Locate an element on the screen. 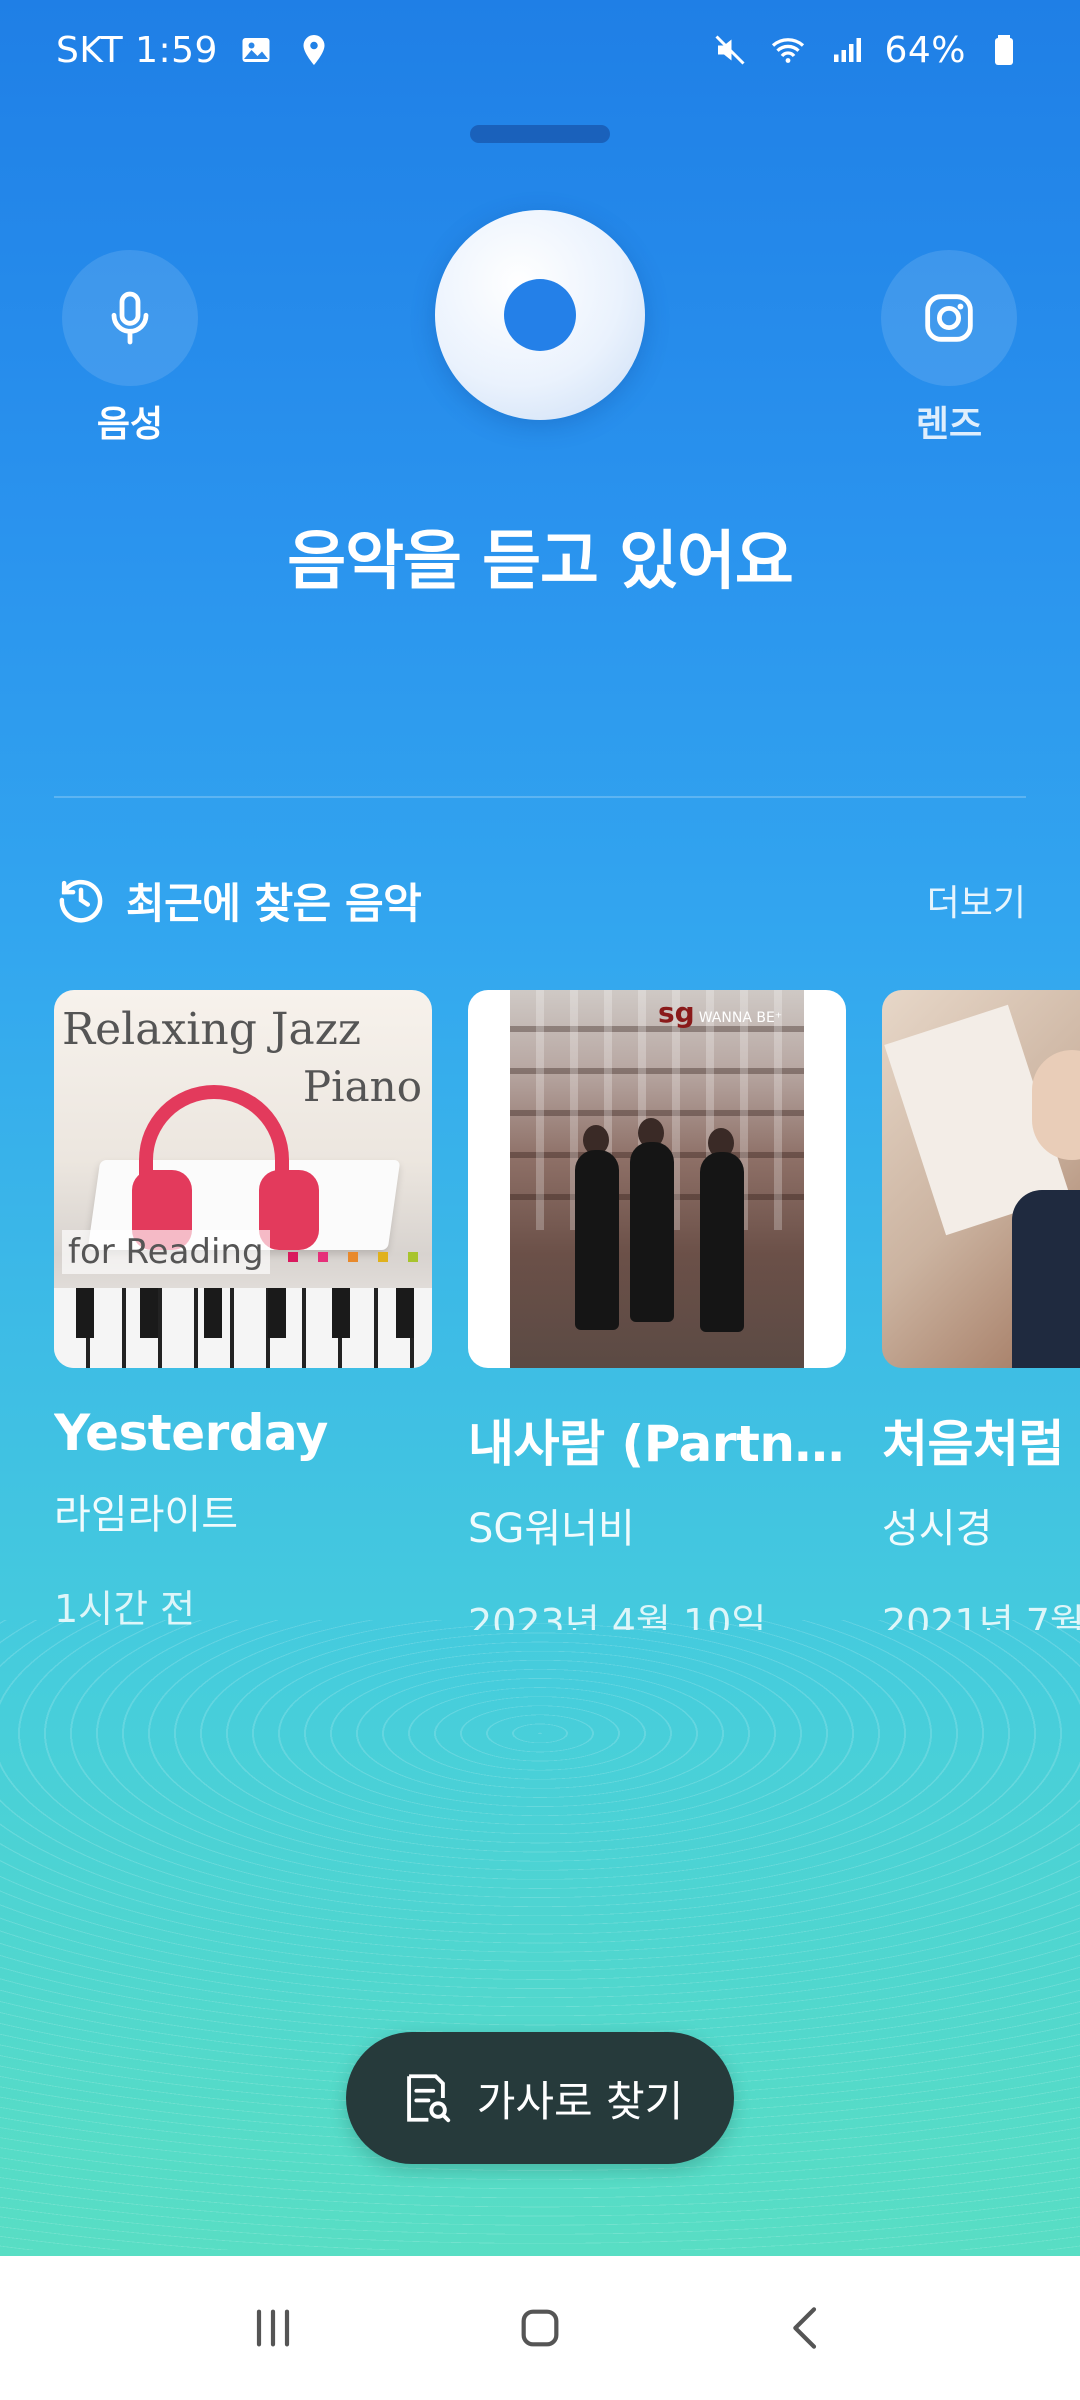  song-title: Yesterday is located at coordinates (191, 1433).